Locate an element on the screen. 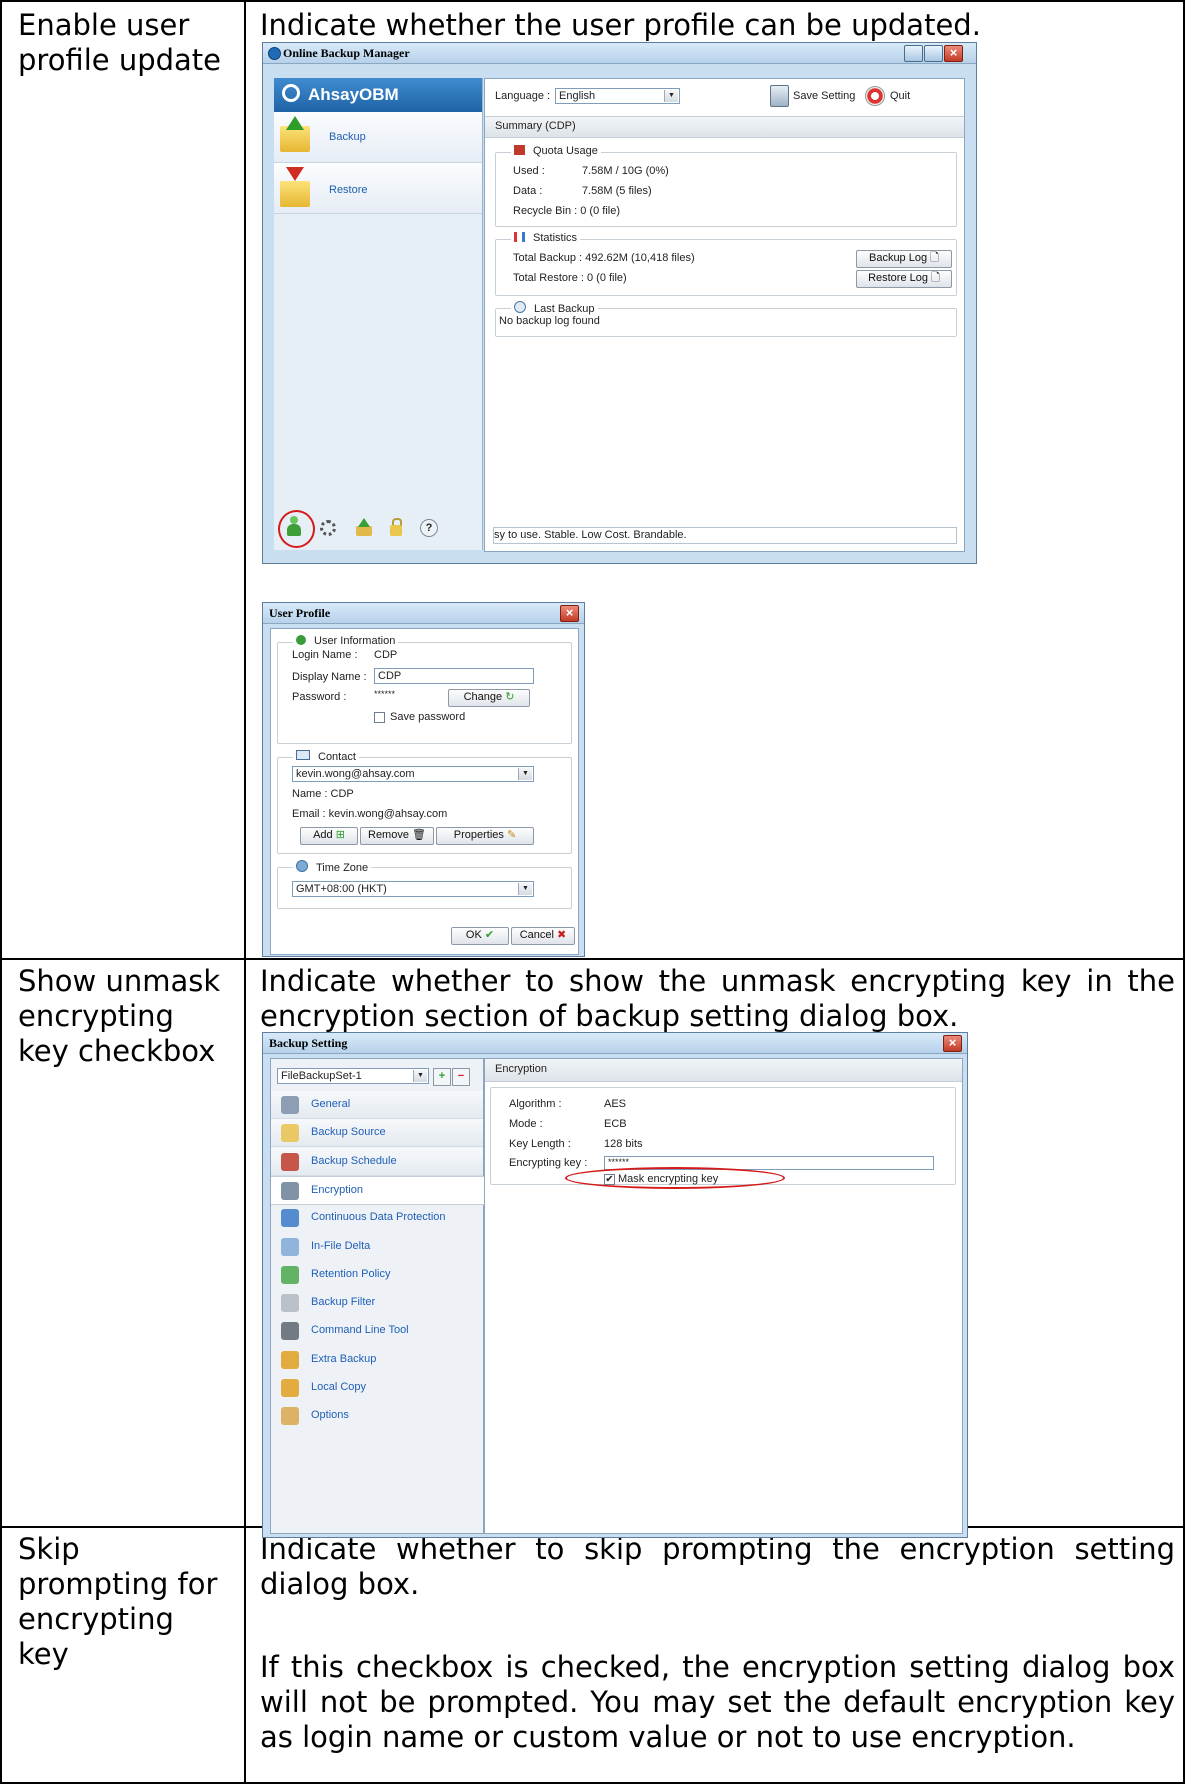 The image size is (1185, 1784). obm-titlebar: Online Backup Manager × is located at coordinates (619, 53).